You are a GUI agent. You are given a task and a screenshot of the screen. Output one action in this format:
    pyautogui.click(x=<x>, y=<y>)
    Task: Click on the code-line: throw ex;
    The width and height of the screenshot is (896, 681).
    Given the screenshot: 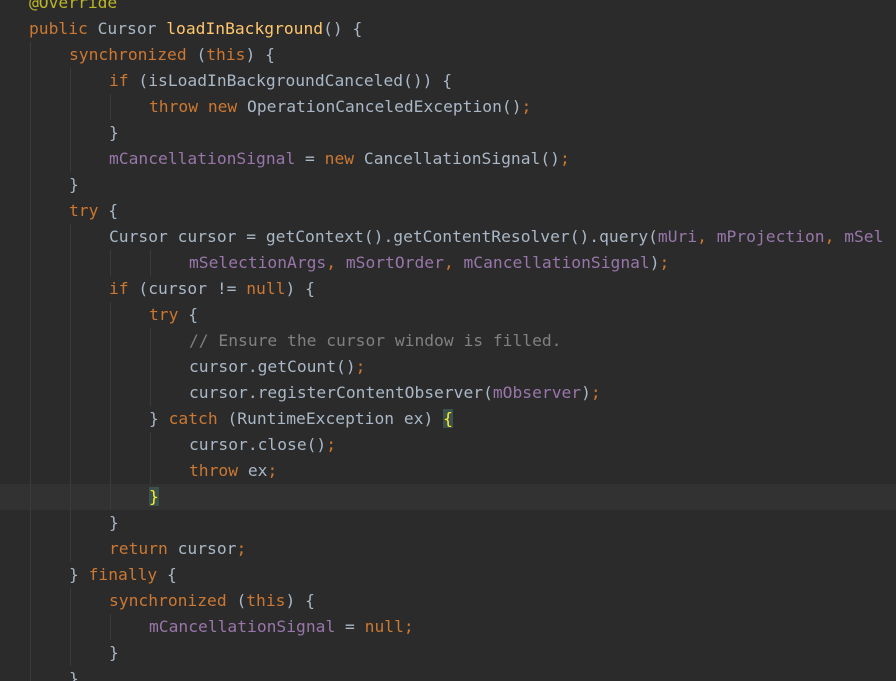 What is the action you would take?
    pyautogui.click(x=448, y=471)
    